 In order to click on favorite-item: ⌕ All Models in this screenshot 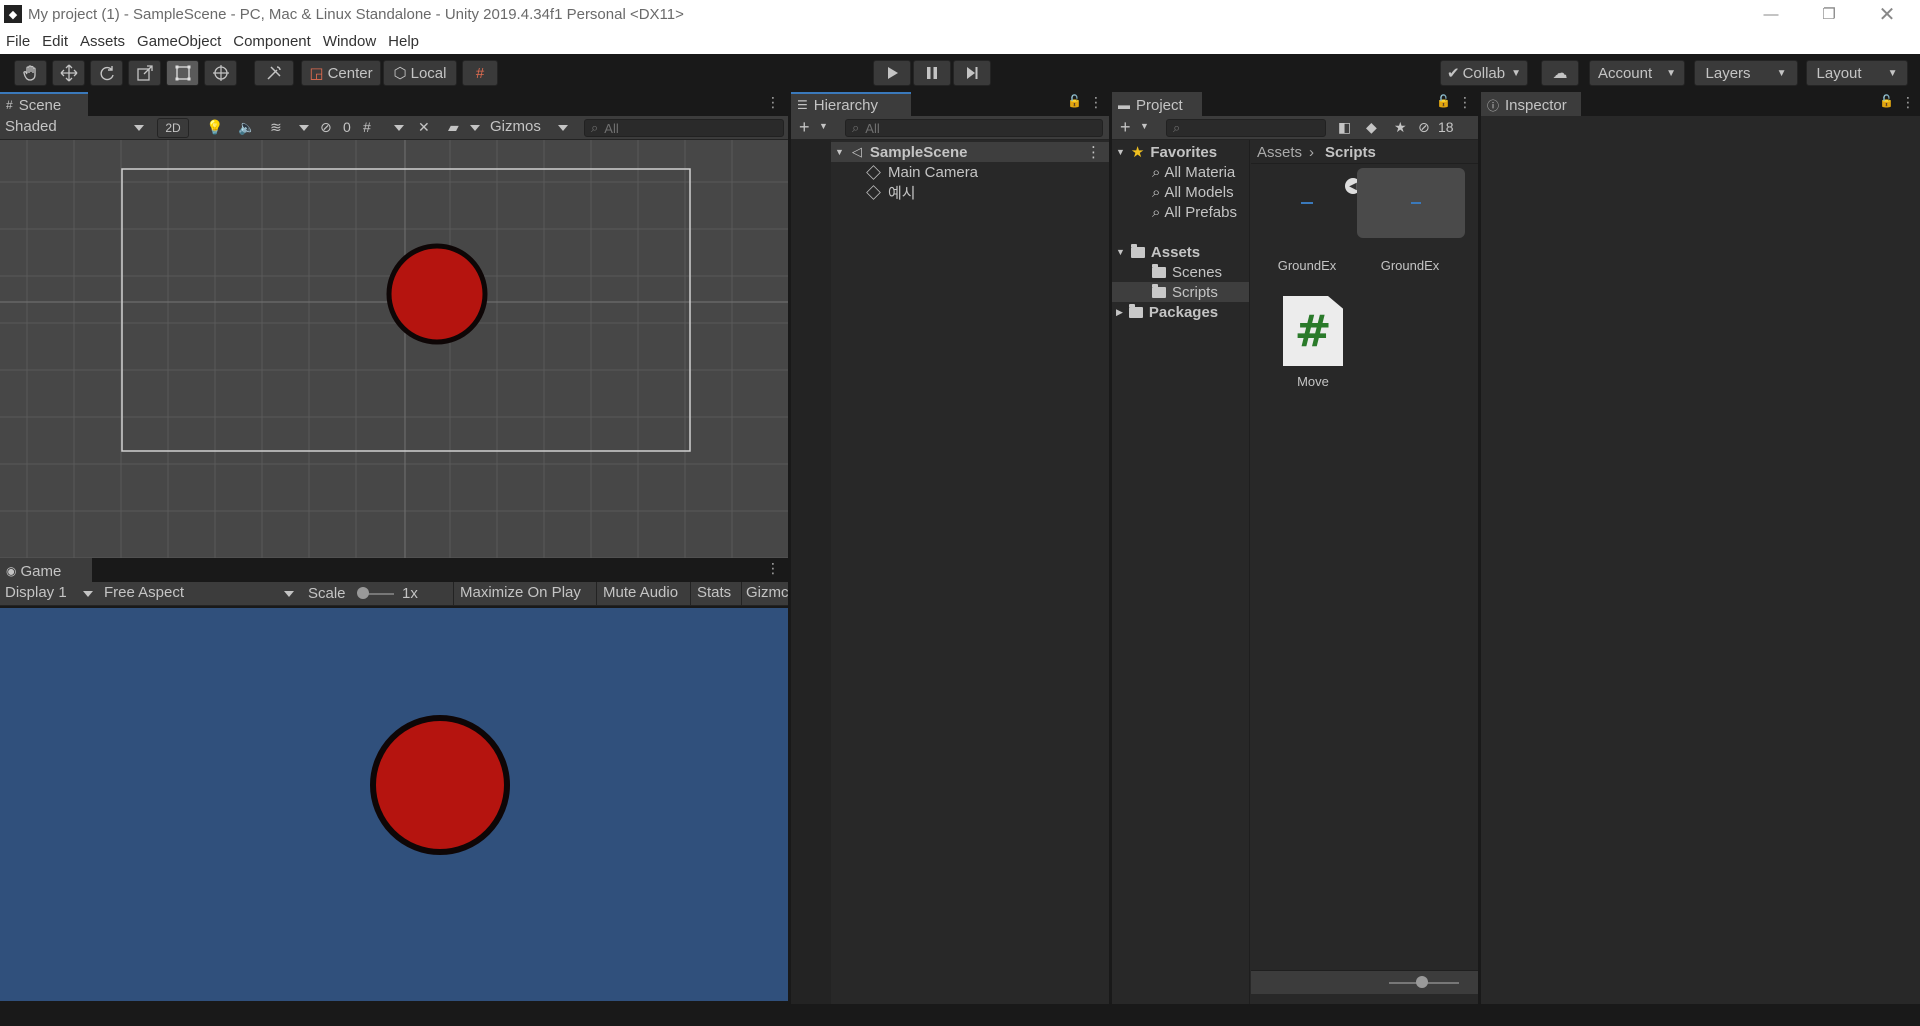, I will do `click(1193, 192)`.